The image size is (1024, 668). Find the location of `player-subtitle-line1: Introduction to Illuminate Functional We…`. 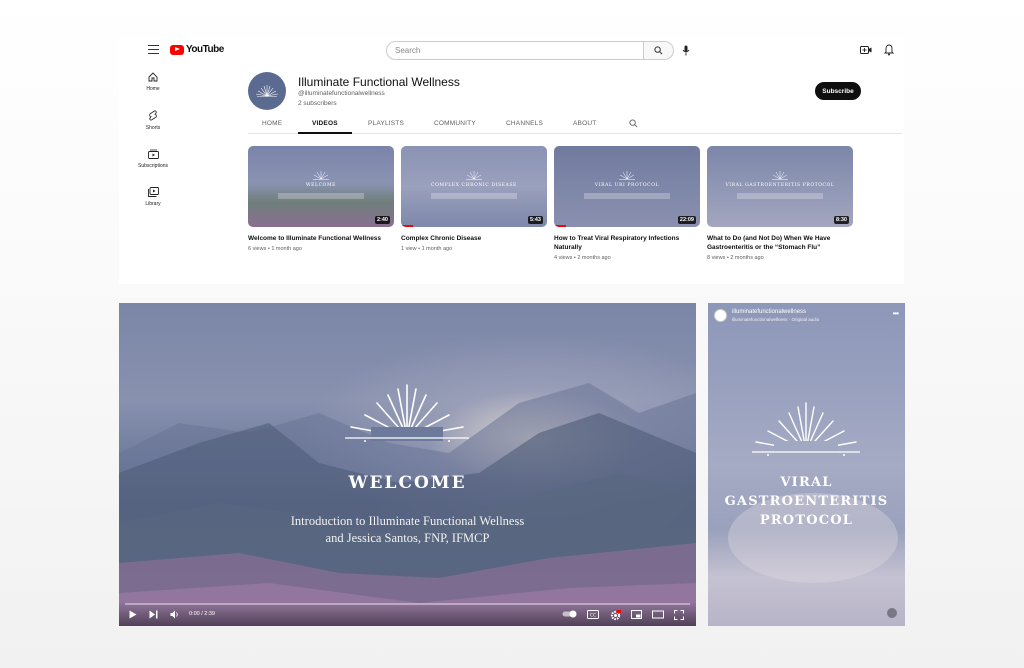

player-subtitle-line1: Introduction to Illuminate Functional We… is located at coordinates (407, 521).